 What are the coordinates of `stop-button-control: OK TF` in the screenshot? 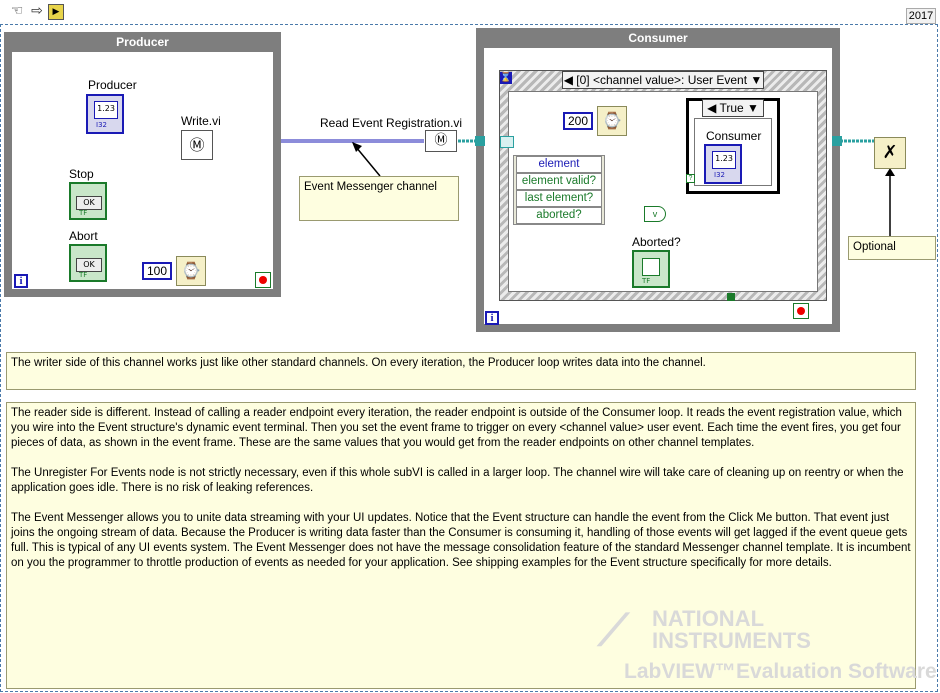 It's located at (88, 201).